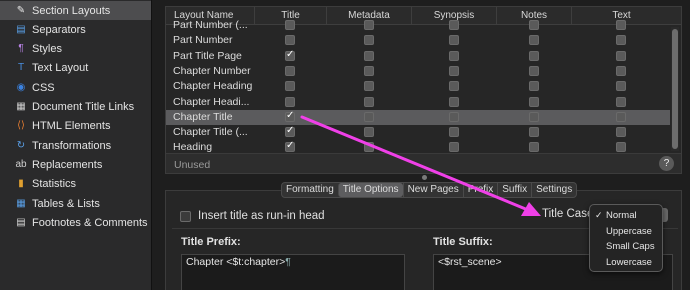  What do you see at coordinates (60, 68) in the screenshot?
I see `sidebar-item-label: Text Layout` at bounding box center [60, 68].